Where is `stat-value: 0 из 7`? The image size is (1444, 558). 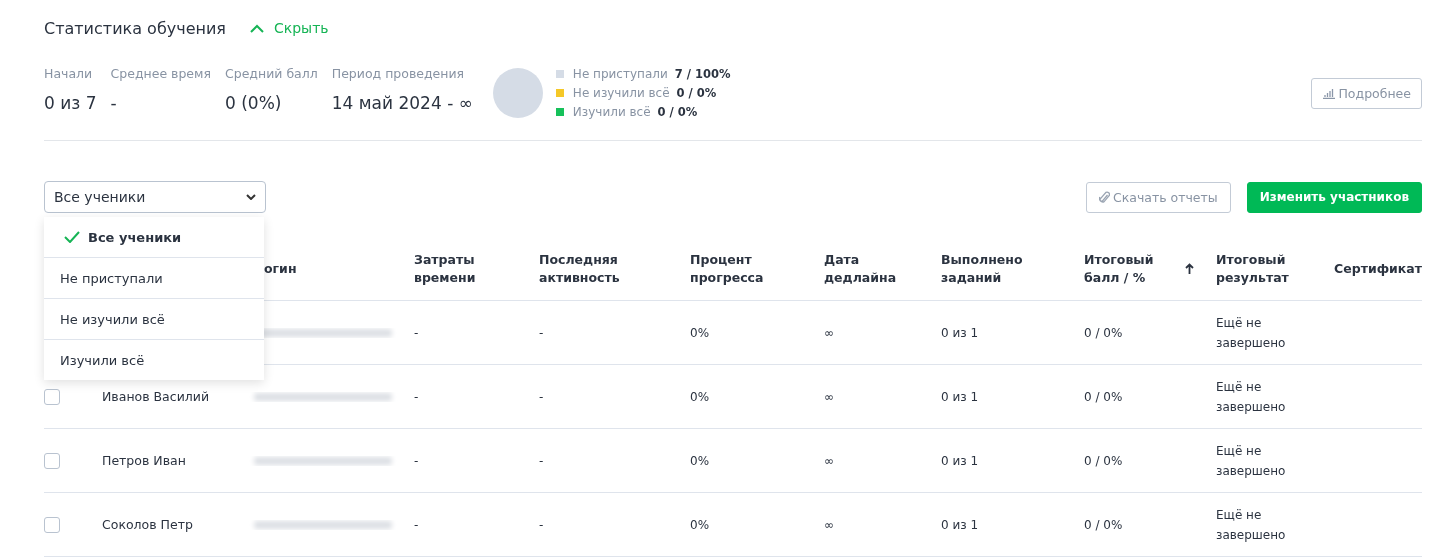
stat-value: 0 из 7 is located at coordinates (70, 102).